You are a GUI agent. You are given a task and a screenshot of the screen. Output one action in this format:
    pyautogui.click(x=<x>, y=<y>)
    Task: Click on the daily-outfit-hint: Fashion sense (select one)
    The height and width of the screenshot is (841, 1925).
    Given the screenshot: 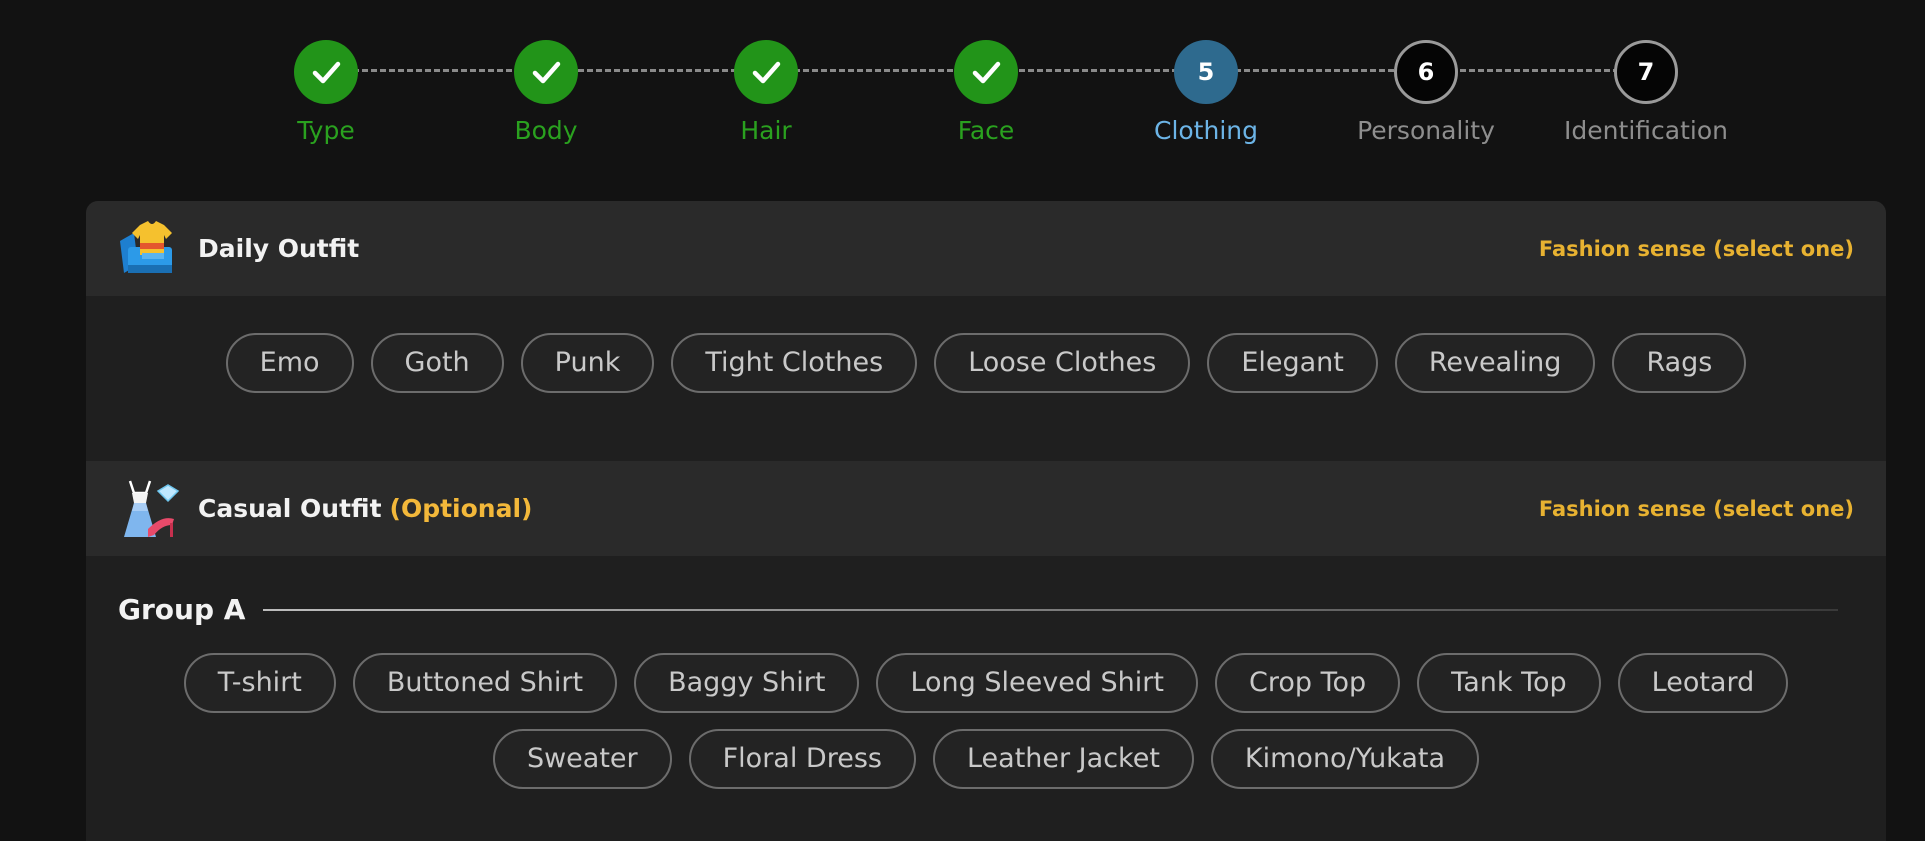 What is the action you would take?
    pyautogui.click(x=1696, y=248)
    